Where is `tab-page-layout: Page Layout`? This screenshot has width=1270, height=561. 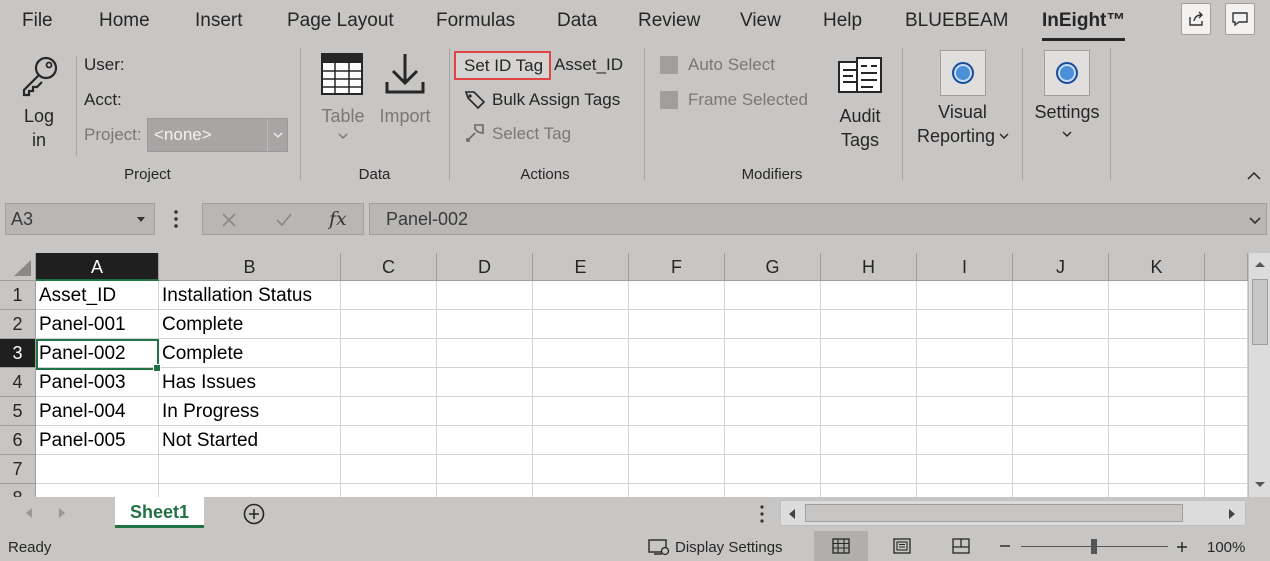
tab-page-layout: Page Layout is located at coordinates (340, 21).